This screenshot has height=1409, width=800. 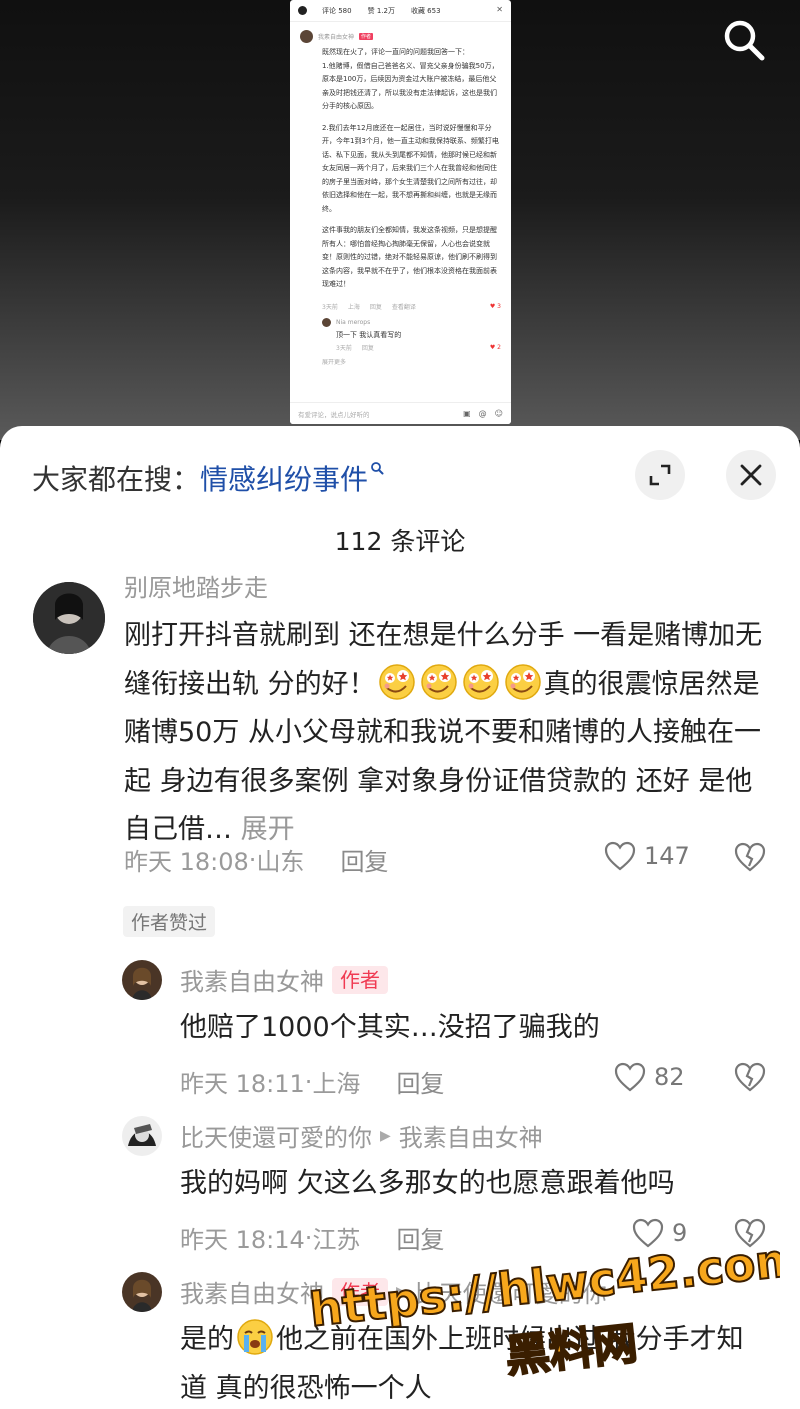 I want to click on screenshot-post-time: 3天前, so click(x=330, y=307).